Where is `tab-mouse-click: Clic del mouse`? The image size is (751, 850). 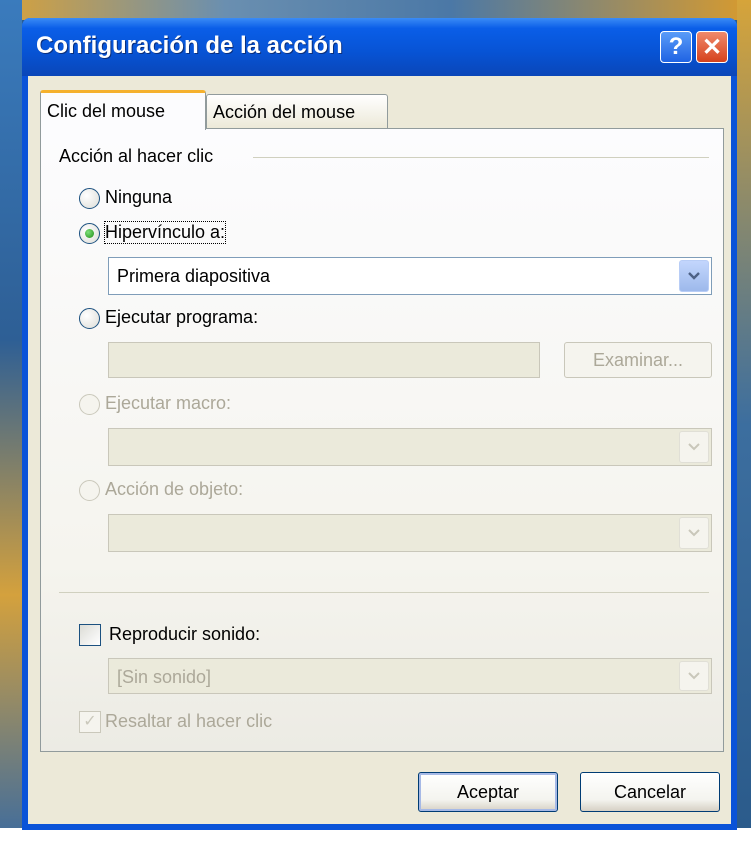 tab-mouse-click: Clic del mouse is located at coordinates (123, 110).